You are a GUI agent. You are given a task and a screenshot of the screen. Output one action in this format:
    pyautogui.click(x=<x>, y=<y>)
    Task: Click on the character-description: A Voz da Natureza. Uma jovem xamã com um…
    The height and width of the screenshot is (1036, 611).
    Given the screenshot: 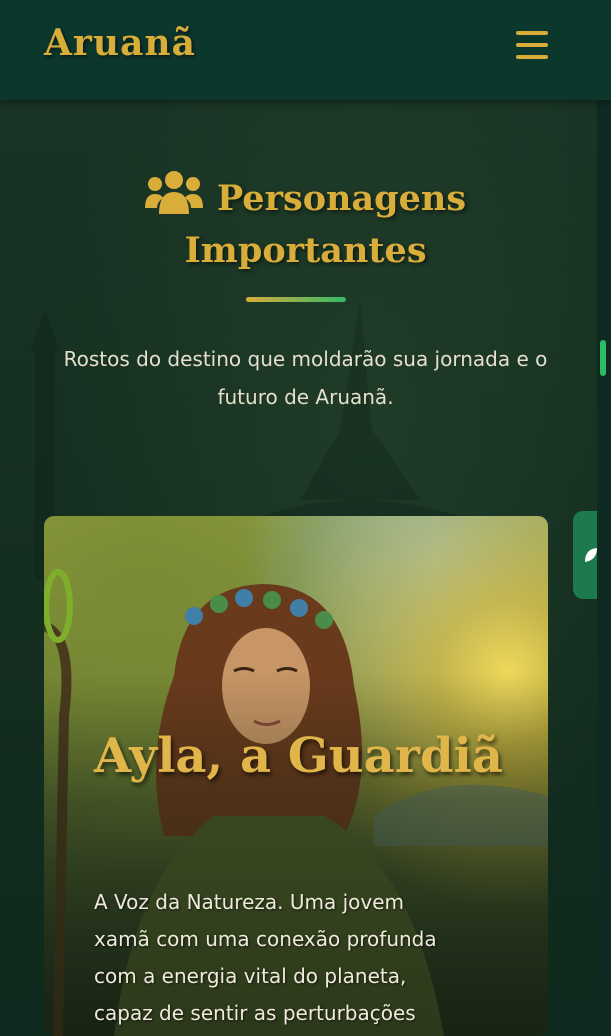 What is the action you would take?
    pyautogui.click(x=265, y=957)
    